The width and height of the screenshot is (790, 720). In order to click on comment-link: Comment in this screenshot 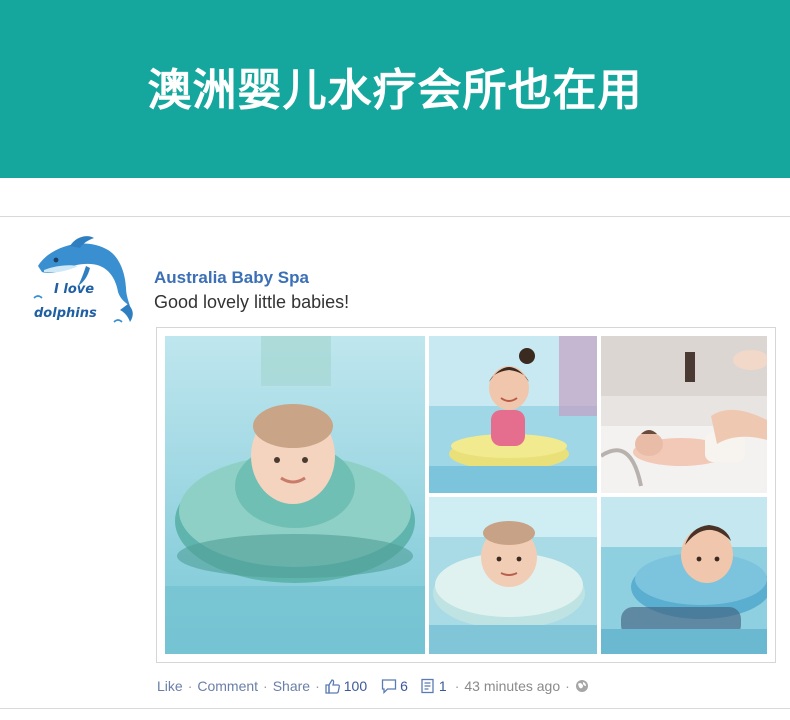, I will do `click(227, 686)`.